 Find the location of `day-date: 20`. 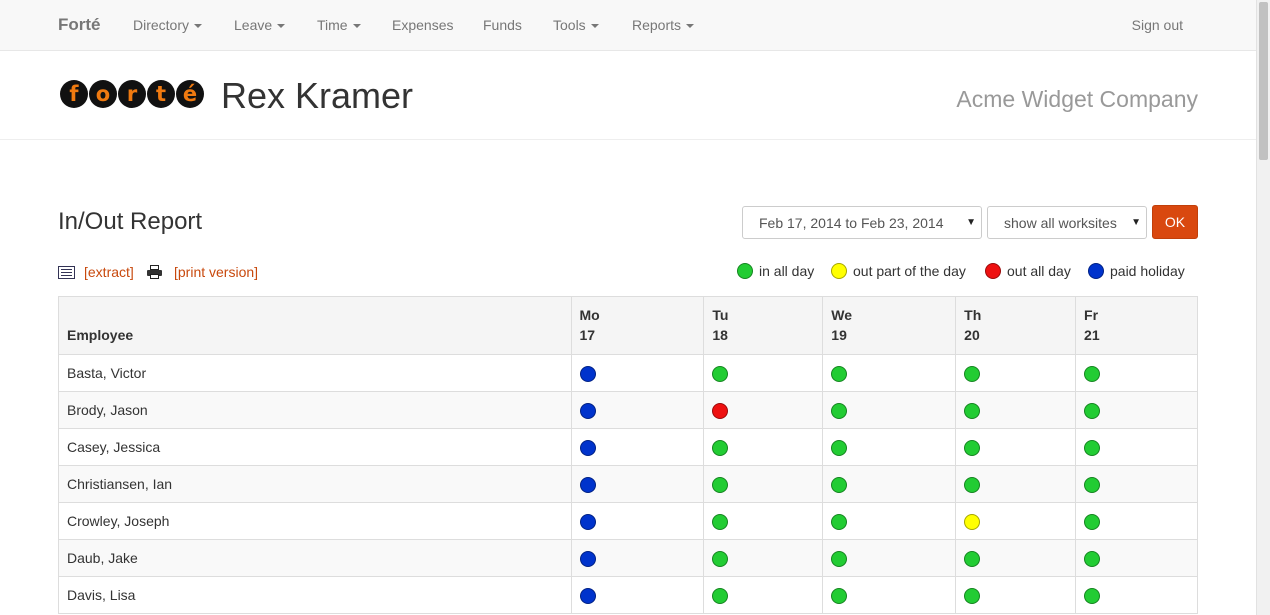

day-date: 20 is located at coordinates (972, 335).